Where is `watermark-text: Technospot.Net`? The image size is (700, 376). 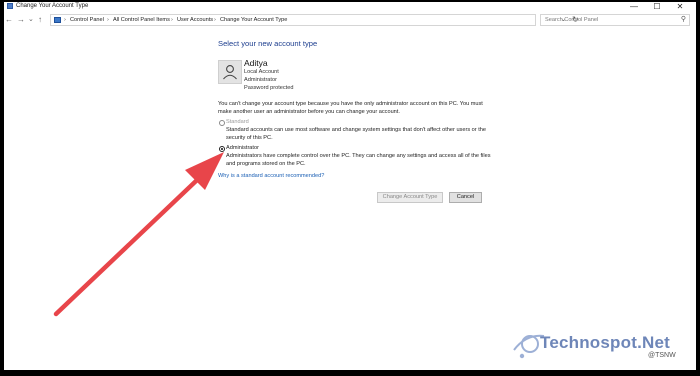 watermark-text: Technospot.Net is located at coordinates (605, 342).